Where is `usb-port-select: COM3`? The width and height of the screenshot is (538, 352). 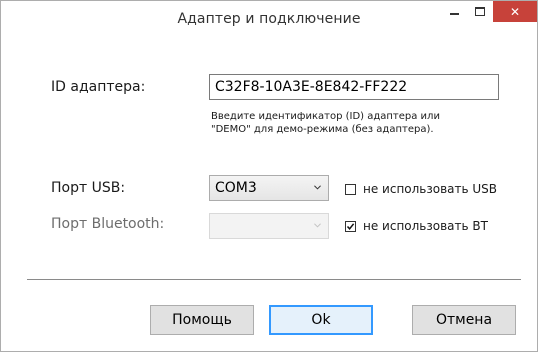 usb-port-select: COM3 is located at coordinates (269, 188).